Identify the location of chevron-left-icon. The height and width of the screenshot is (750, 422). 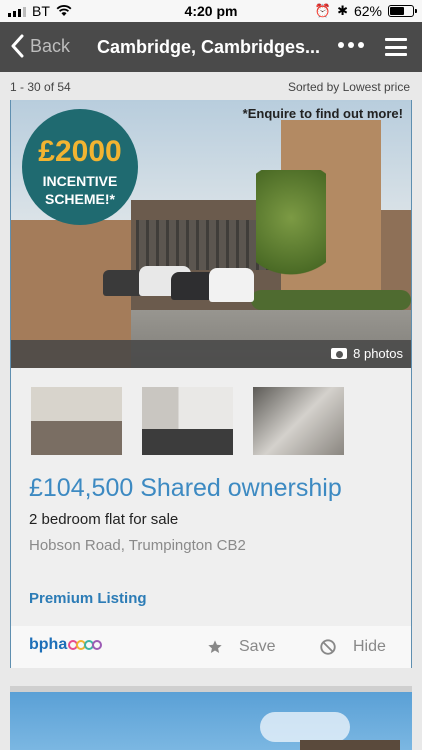
(17, 46).